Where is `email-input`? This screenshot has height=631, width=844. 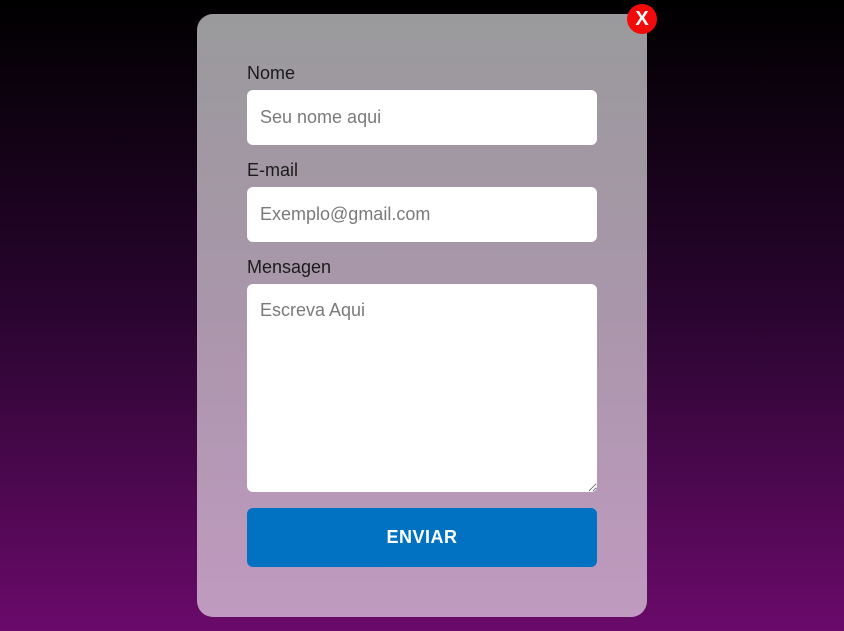
email-input is located at coordinates (422, 214).